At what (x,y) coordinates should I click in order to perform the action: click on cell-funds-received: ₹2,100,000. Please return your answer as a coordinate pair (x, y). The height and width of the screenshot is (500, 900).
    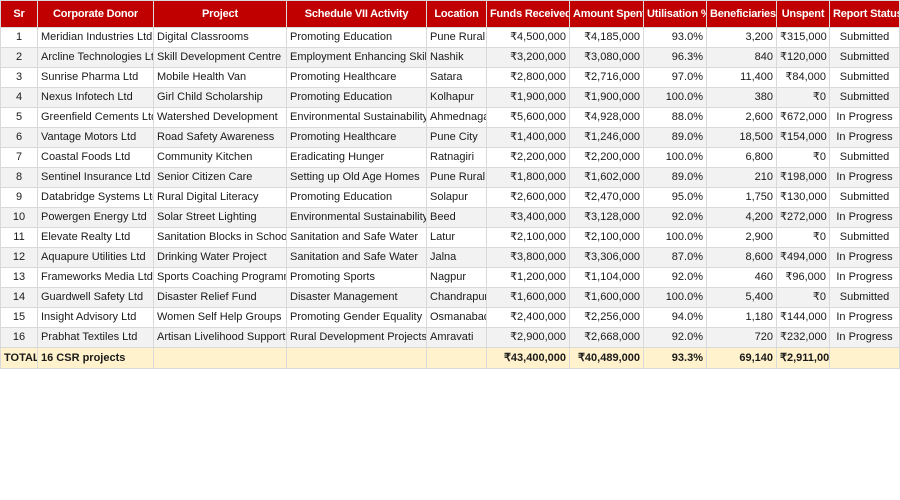
    Looking at the image, I should click on (528, 237).